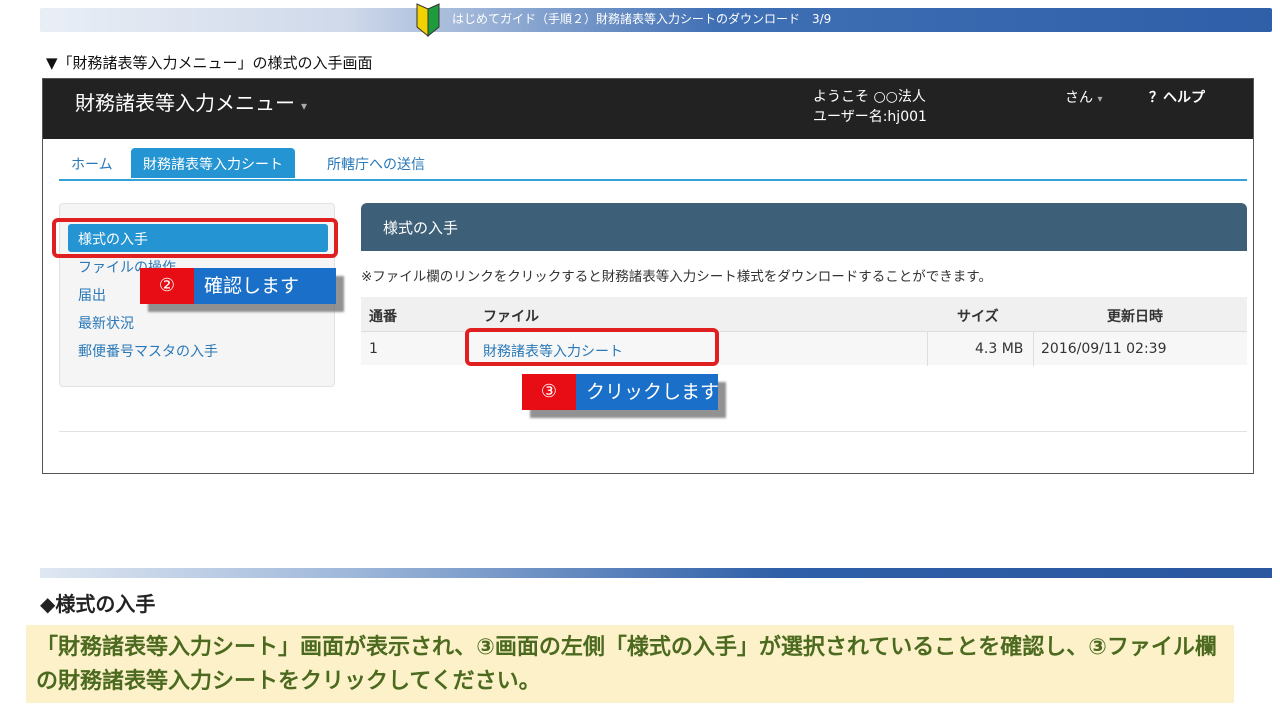 Image resolution: width=1280 pixels, height=720 pixels. Describe the element at coordinates (870, 107) in the screenshot. I see `welcome-text: ようこそ ○○法人 ユーザー名:hj001` at that location.